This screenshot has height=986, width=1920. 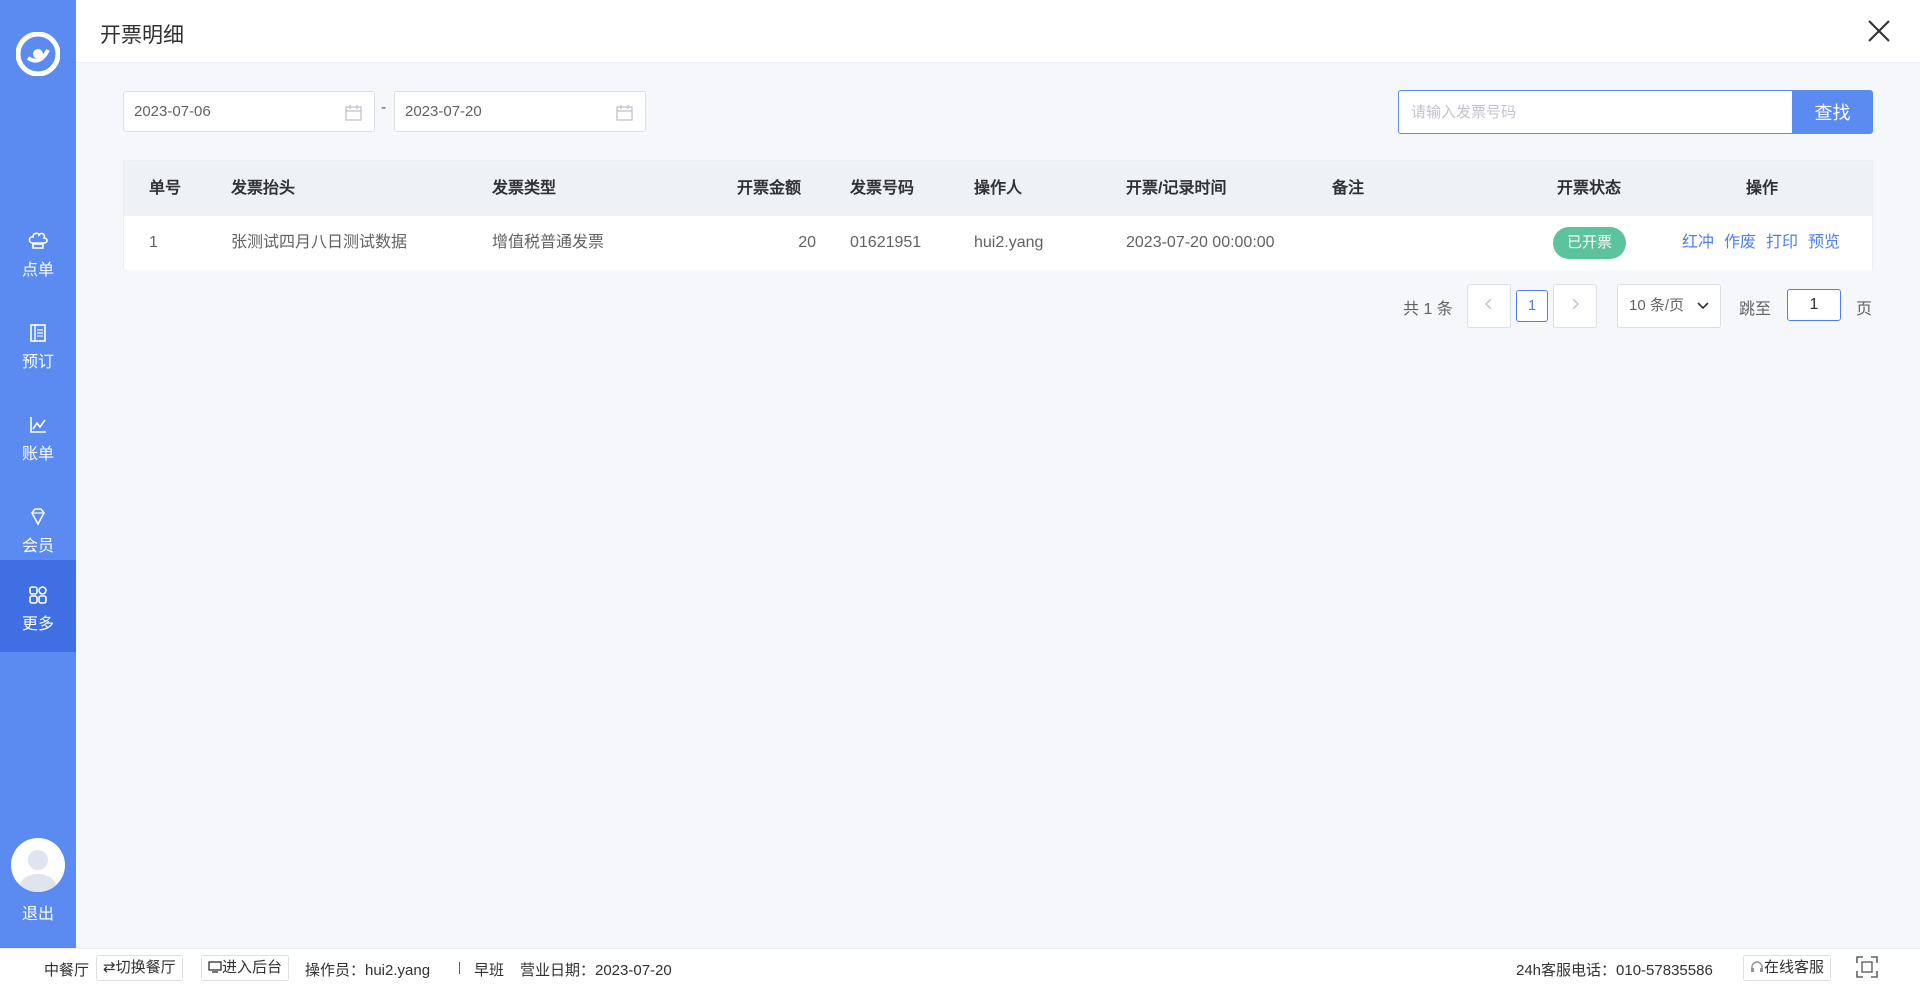 What do you see at coordinates (1009, 242) in the screenshot?
I see `cell-operator: hui2.yang` at bounding box center [1009, 242].